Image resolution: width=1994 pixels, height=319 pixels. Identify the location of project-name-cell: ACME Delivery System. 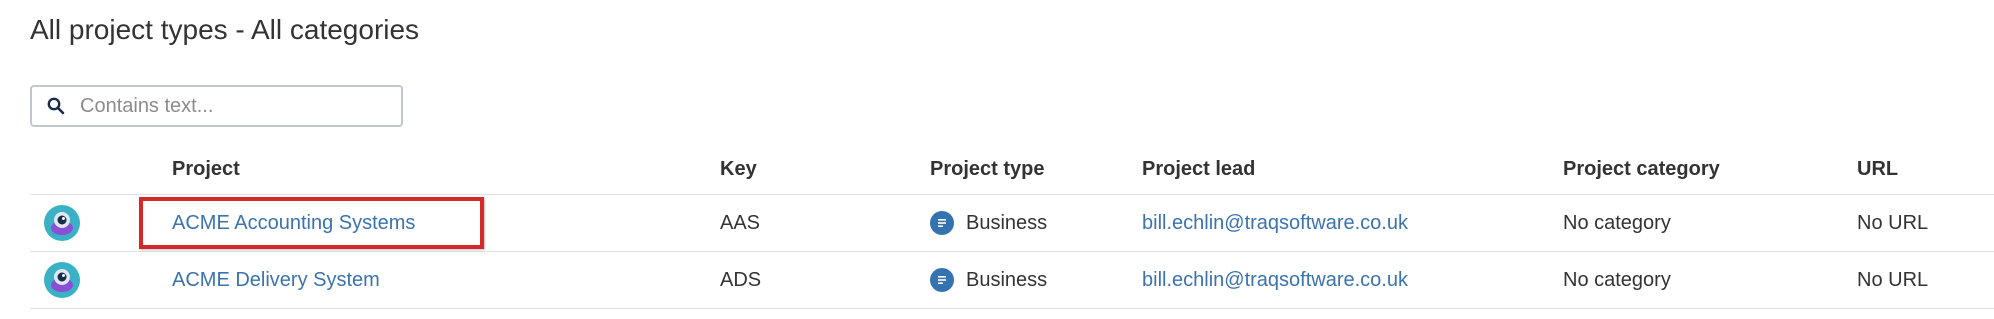
(276, 280).